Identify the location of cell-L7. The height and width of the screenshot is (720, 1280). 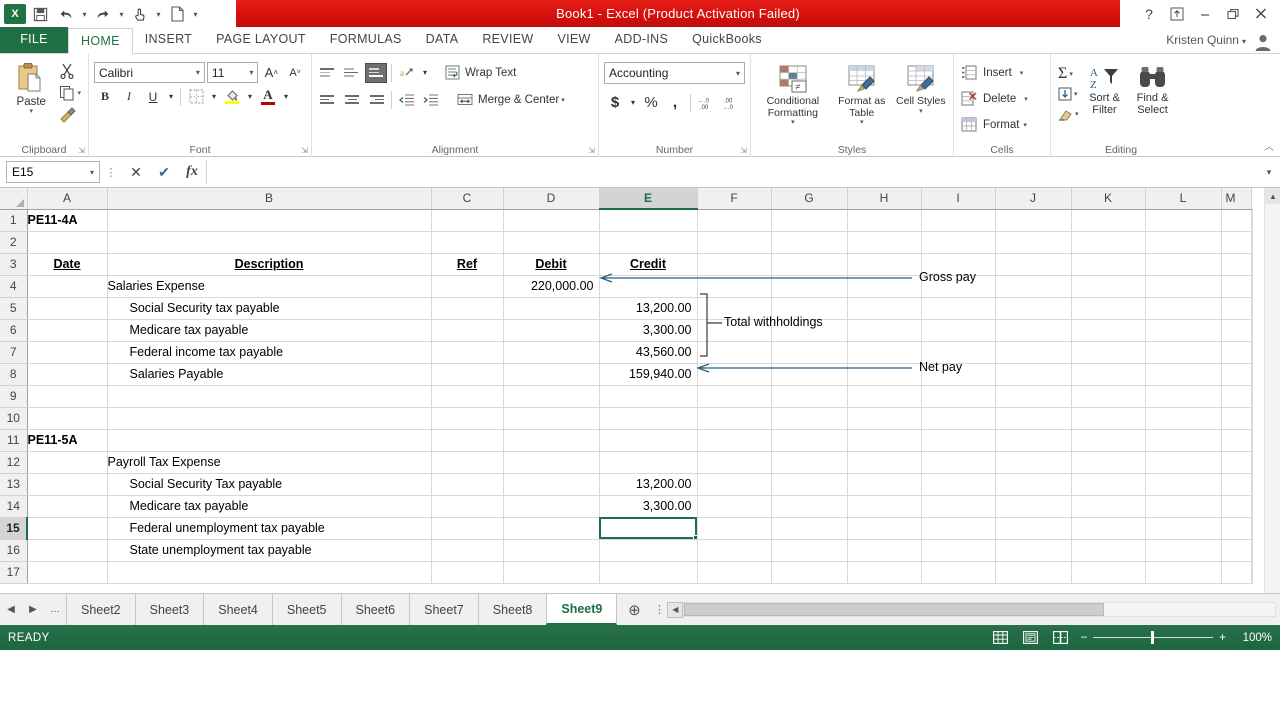
(1183, 352).